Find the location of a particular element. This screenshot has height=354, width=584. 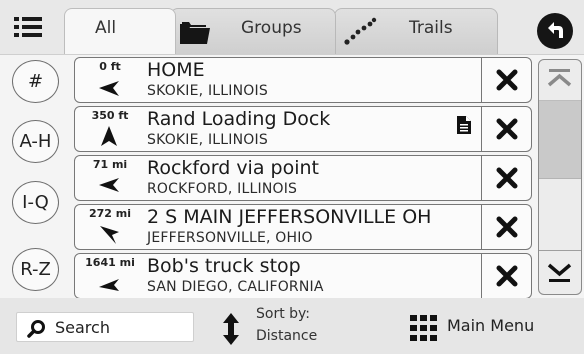

location-place: SAN DIEGO, CALIFORNIA is located at coordinates (235, 287).